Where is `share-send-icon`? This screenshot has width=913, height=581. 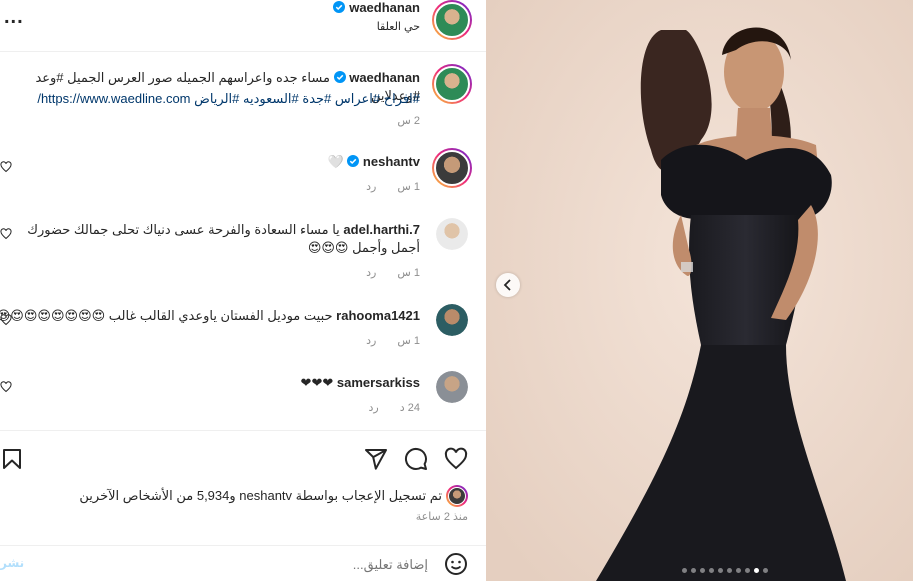 share-send-icon is located at coordinates (376, 459).